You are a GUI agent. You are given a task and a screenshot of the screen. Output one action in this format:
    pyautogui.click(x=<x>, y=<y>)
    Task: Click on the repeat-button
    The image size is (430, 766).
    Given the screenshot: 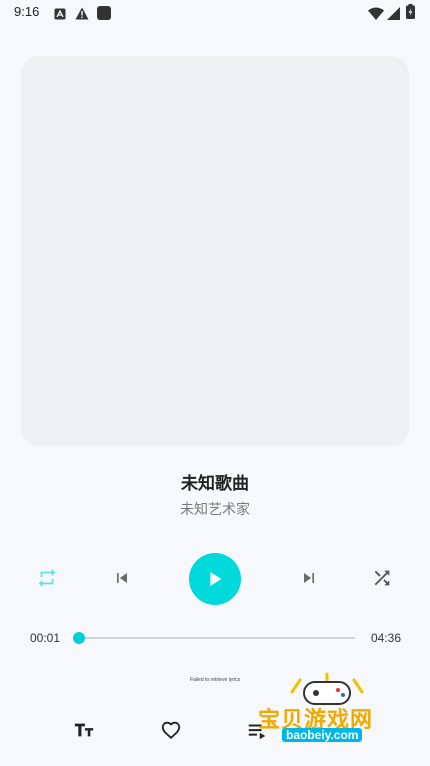 What is the action you would take?
    pyautogui.click(x=47, y=578)
    